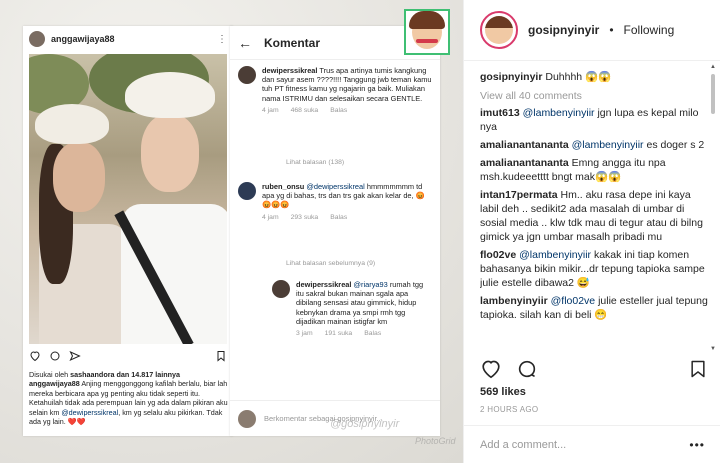 The image size is (720, 463). Describe the element at coordinates (585, 444) in the screenshot. I see `add-comment-input` at that location.